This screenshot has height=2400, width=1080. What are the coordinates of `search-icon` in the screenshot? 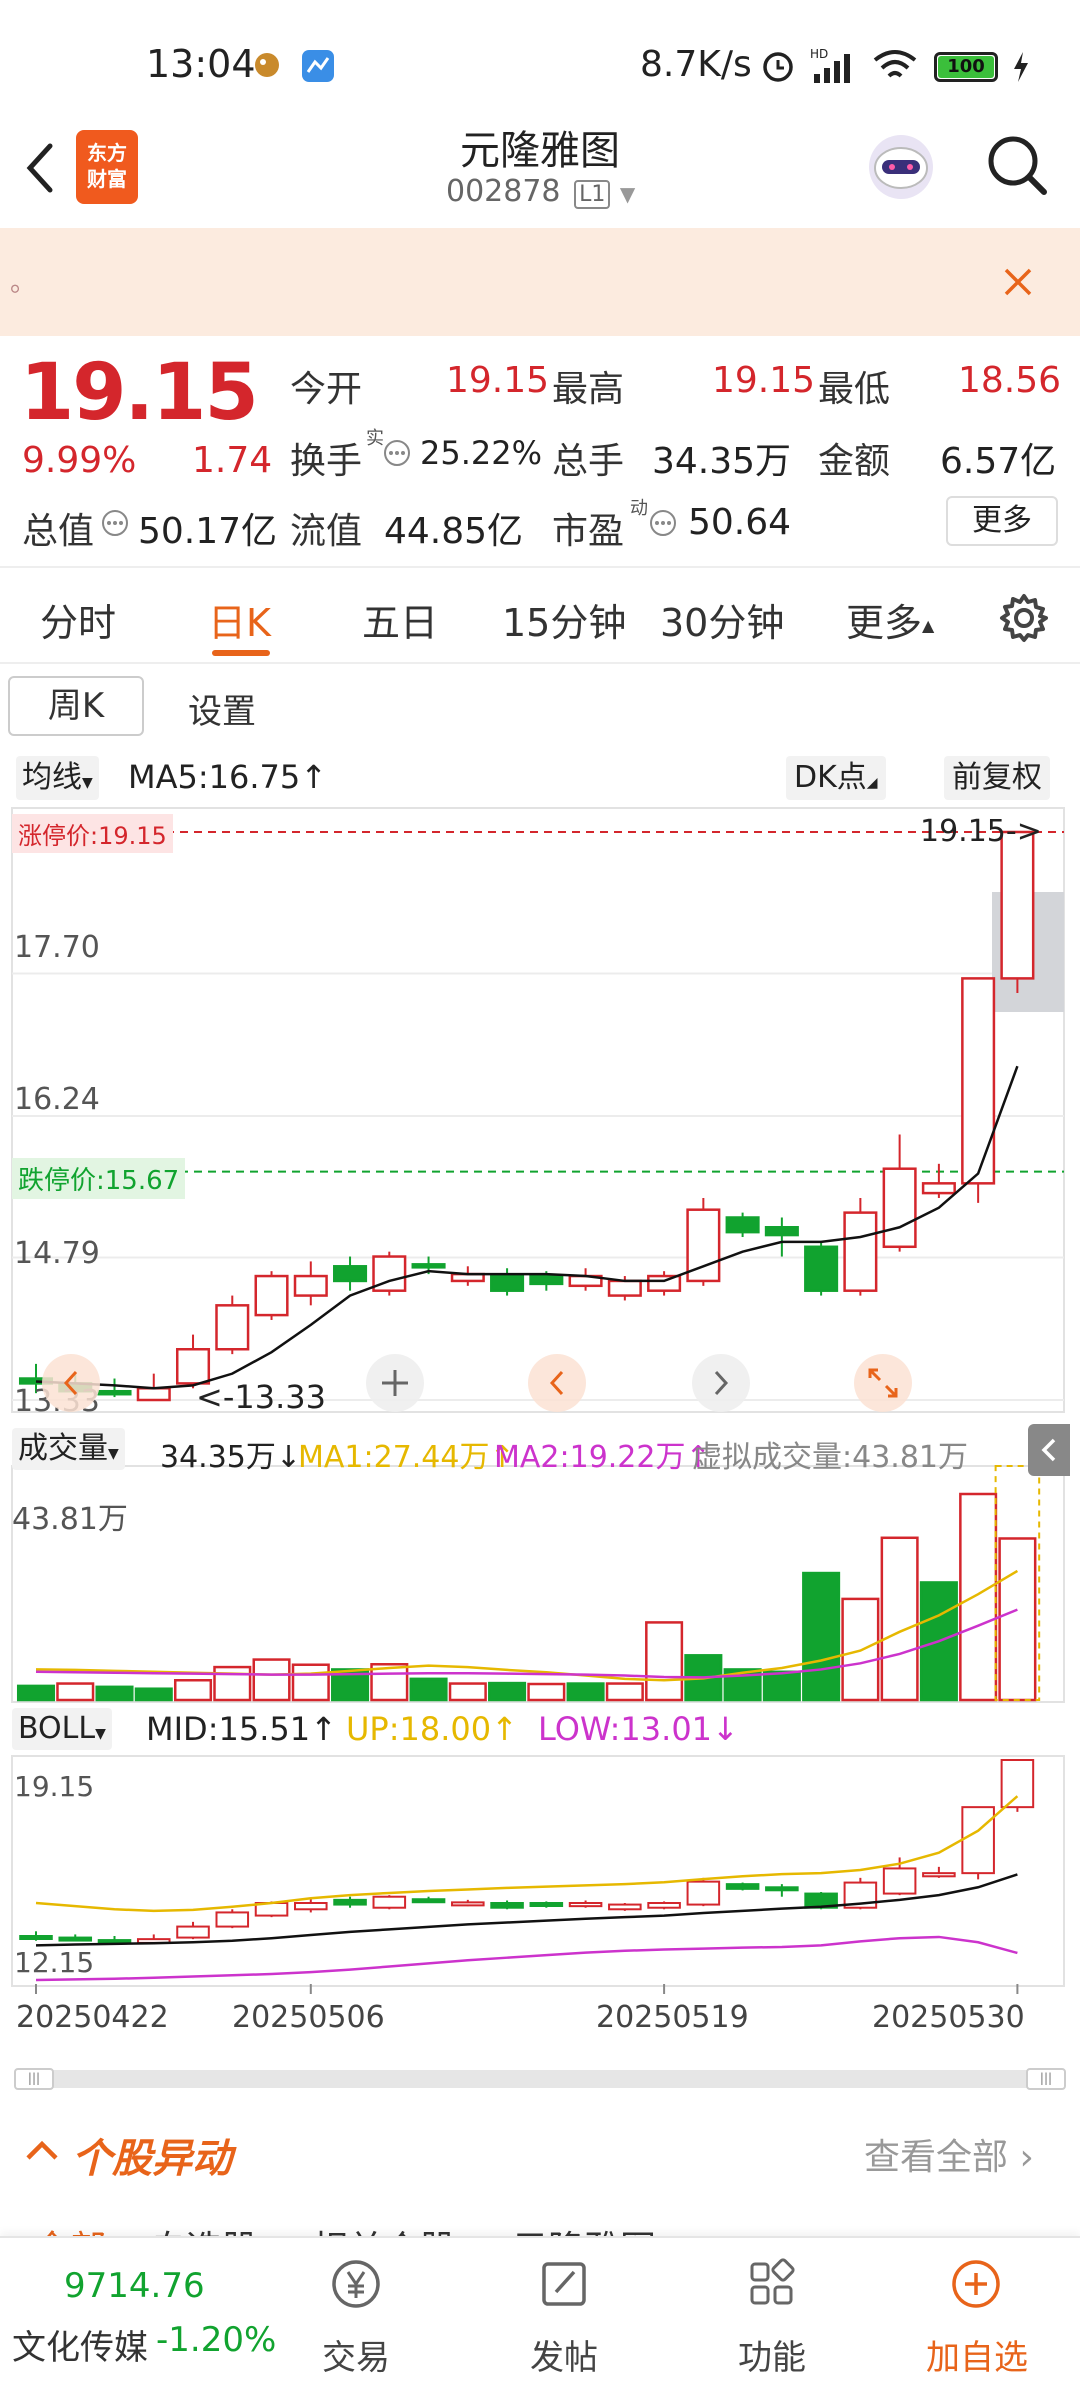 It's located at (1017, 165).